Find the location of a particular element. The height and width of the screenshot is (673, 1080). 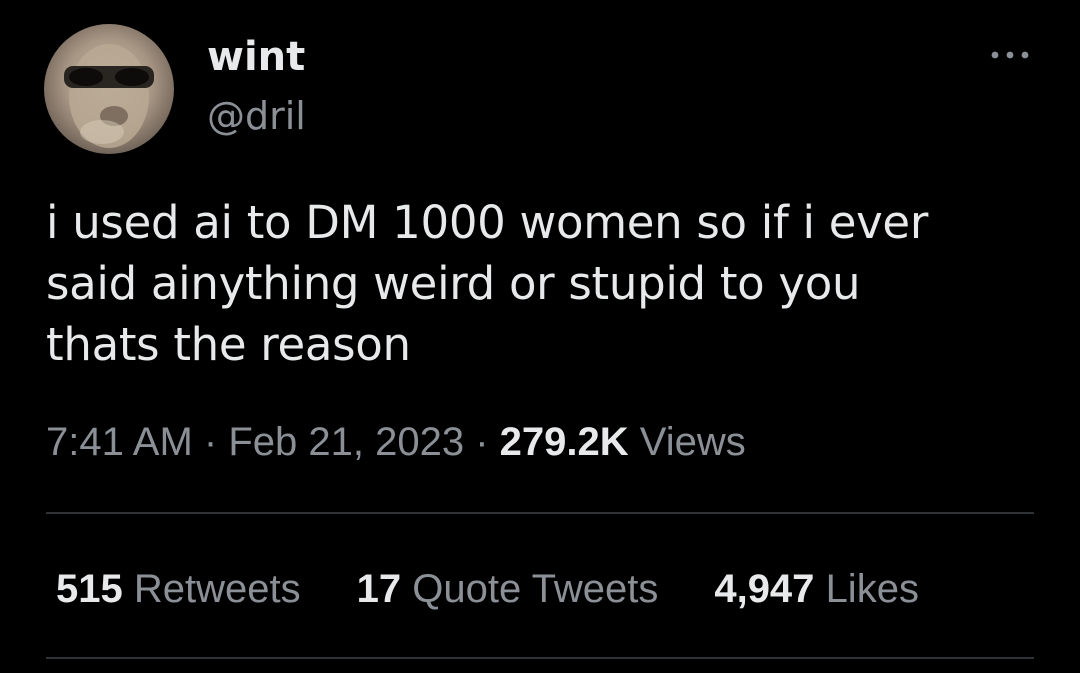

engagement-stats: 515 Retweets 17 Quote Tweets 4,947 Likes is located at coordinates (487, 589).